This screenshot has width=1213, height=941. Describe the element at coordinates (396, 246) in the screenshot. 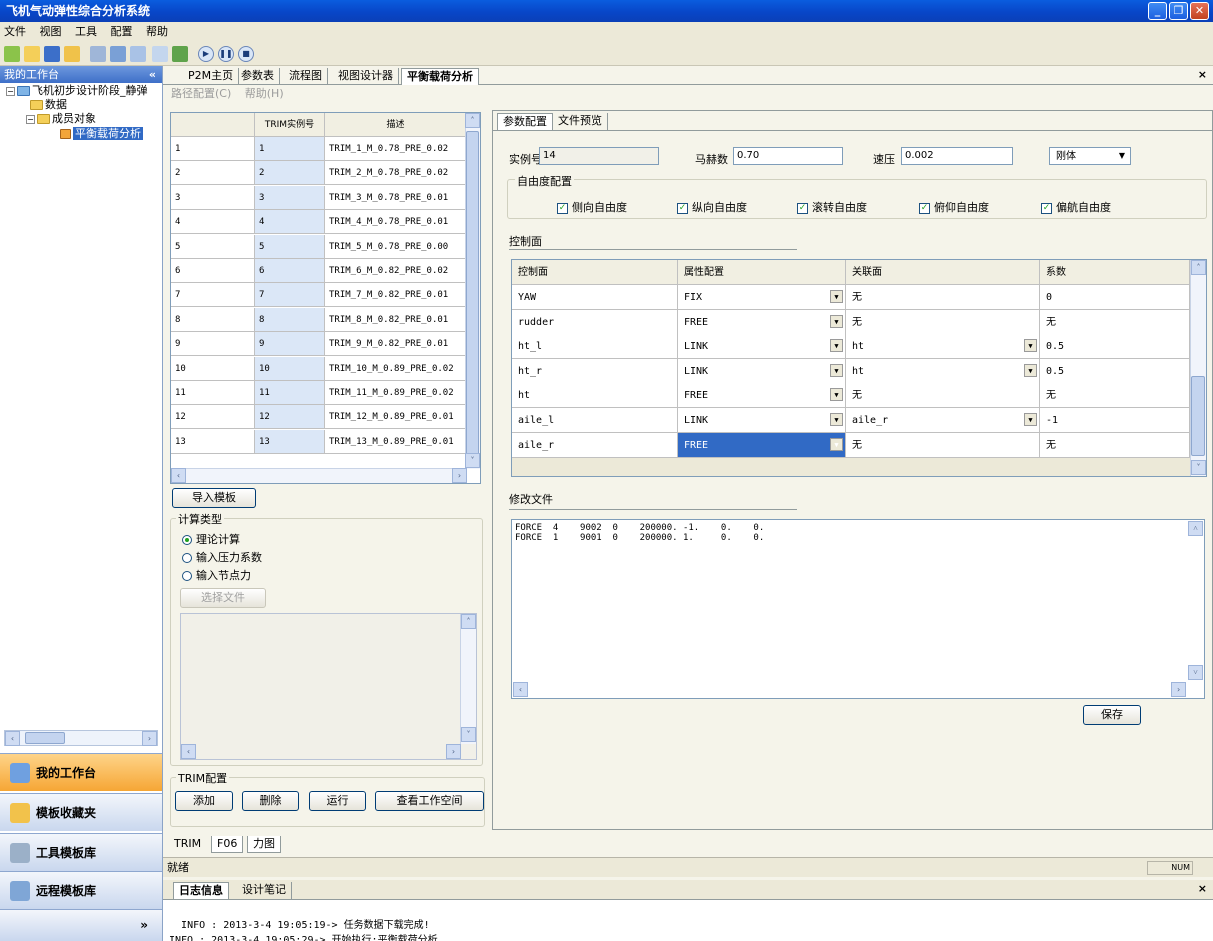

I see `table-cell: TRIM_5_M_0.78_PRE_0.00` at that location.